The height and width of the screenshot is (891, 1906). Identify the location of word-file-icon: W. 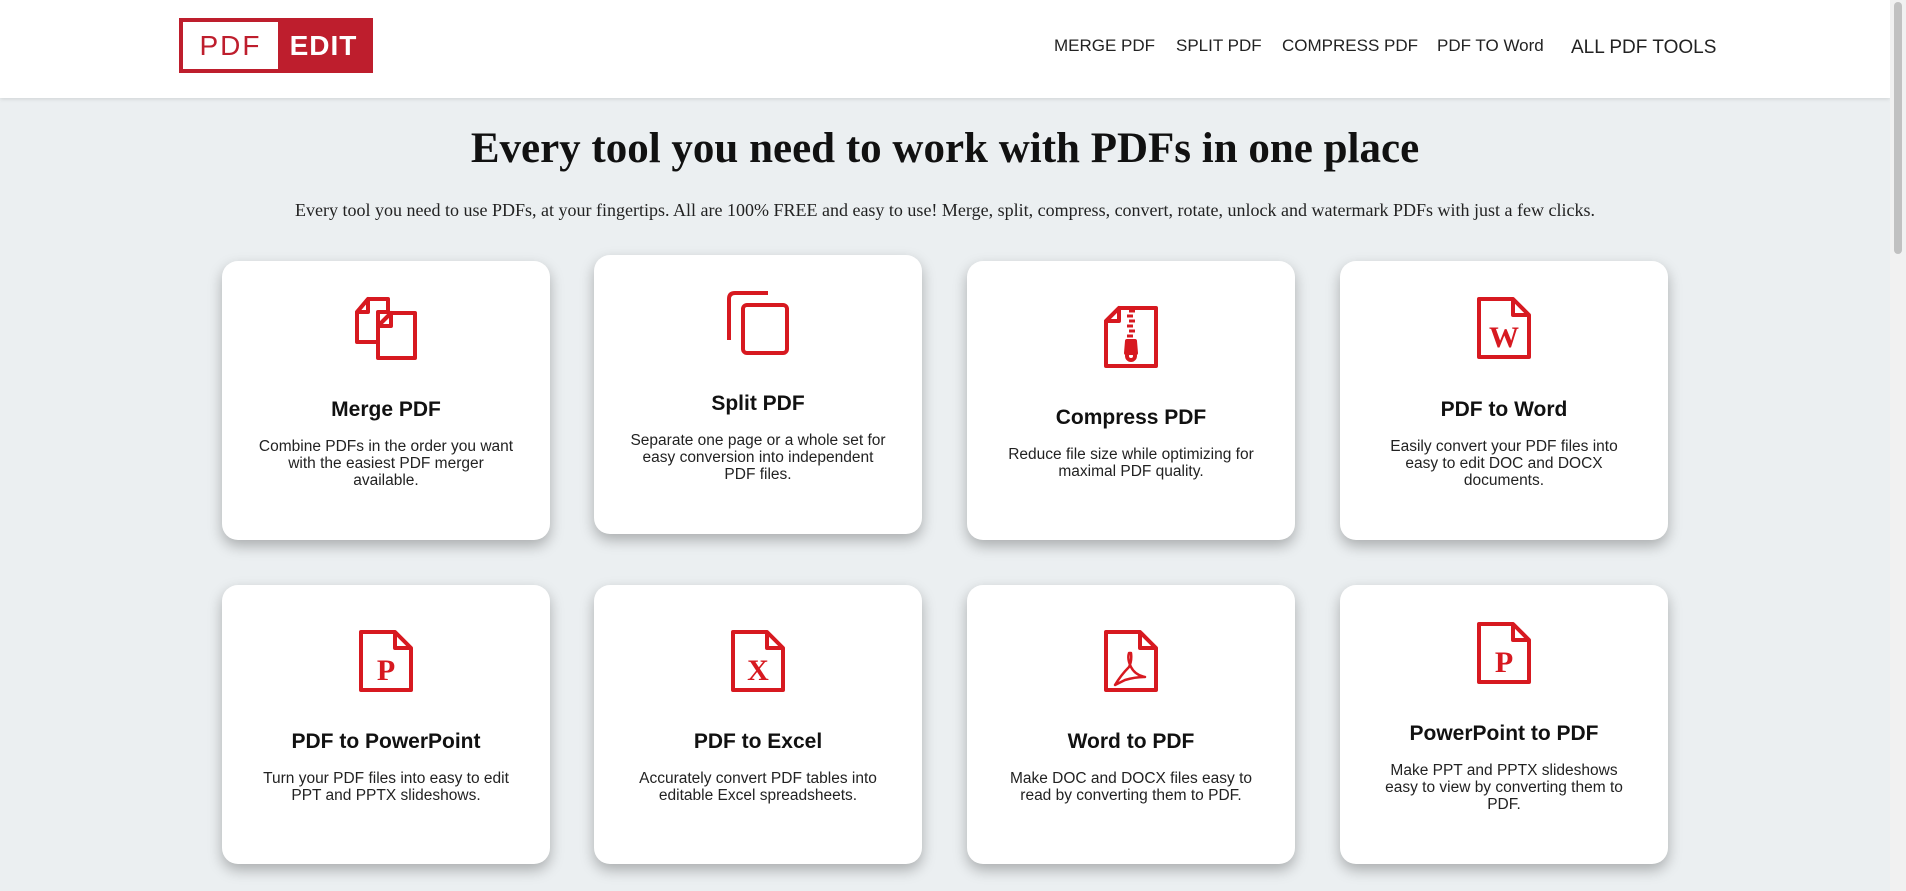
(1504, 328).